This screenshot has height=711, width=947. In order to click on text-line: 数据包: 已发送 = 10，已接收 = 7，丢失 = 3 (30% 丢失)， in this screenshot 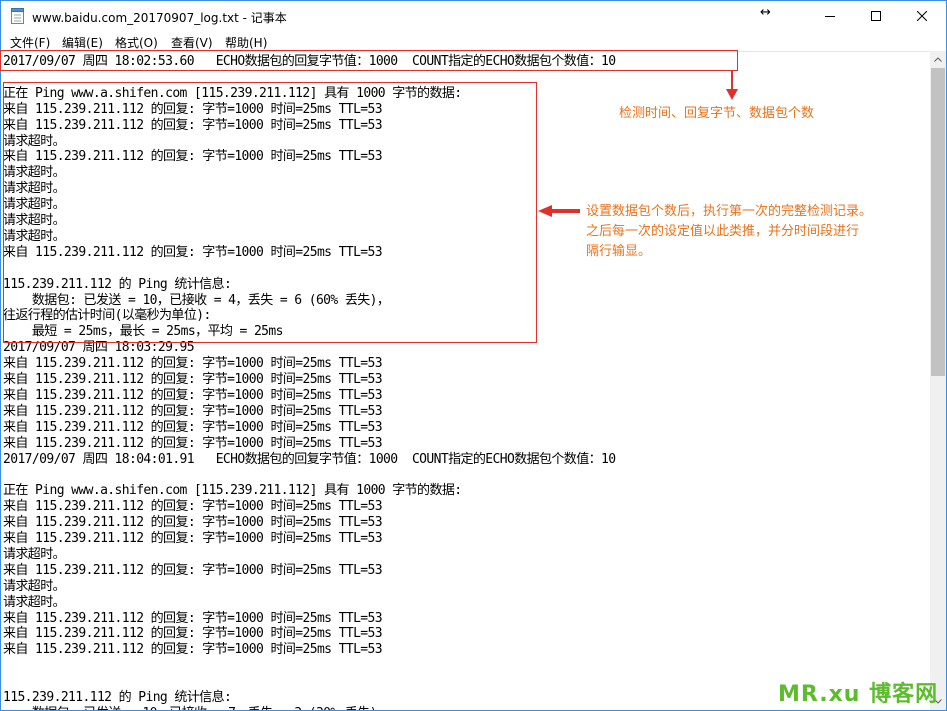, I will do `click(196, 708)`.